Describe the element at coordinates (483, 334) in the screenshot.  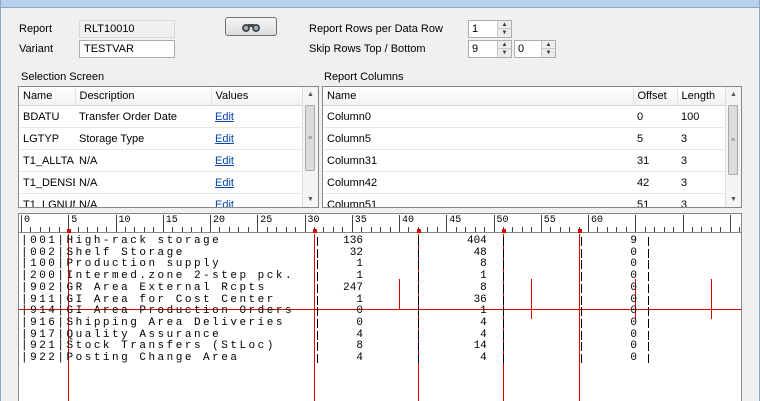
I see `count-value: 4` at that location.